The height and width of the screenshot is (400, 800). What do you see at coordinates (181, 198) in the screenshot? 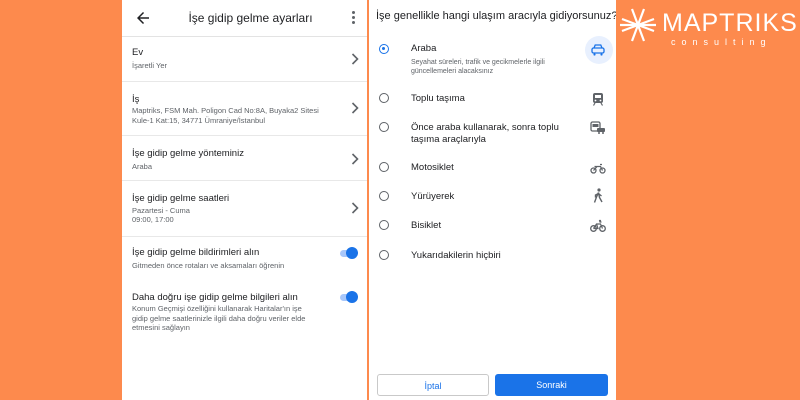
I see `row-title: İşe gidip gelme saatleri` at bounding box center [181, 198].